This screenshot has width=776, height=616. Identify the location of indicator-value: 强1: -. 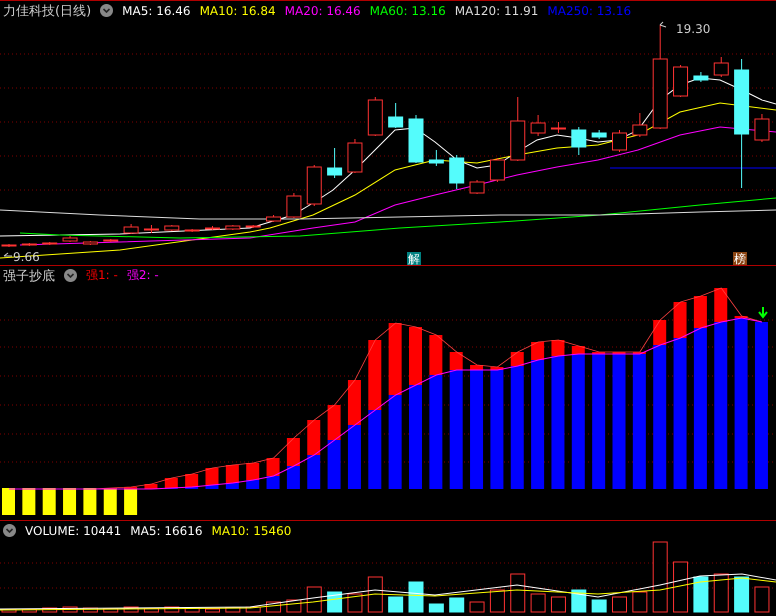
(102, 275).